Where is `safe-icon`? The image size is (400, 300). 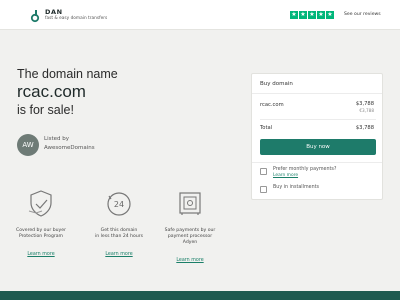
safe-icon is located at coordinates (190, 203).